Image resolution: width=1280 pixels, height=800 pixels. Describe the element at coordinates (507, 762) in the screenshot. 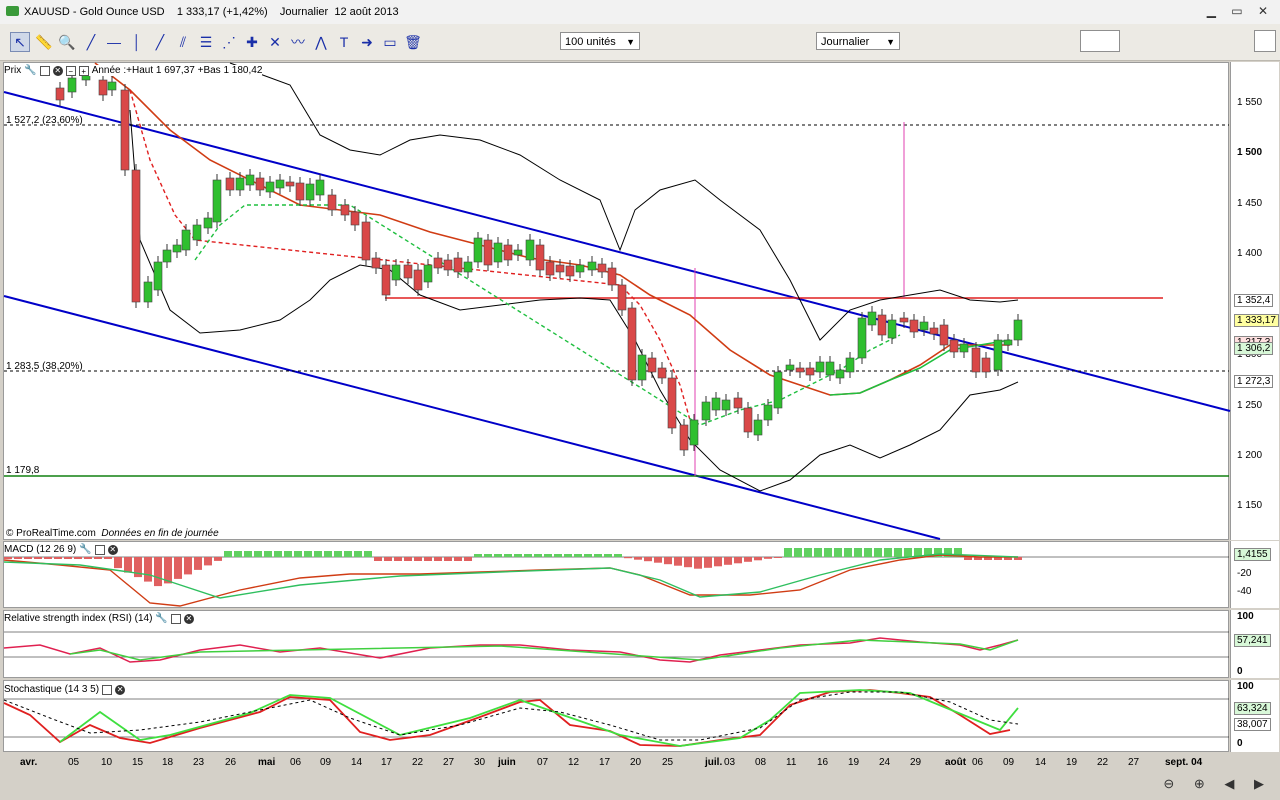

I see `x-tick-label: juin` at that location.